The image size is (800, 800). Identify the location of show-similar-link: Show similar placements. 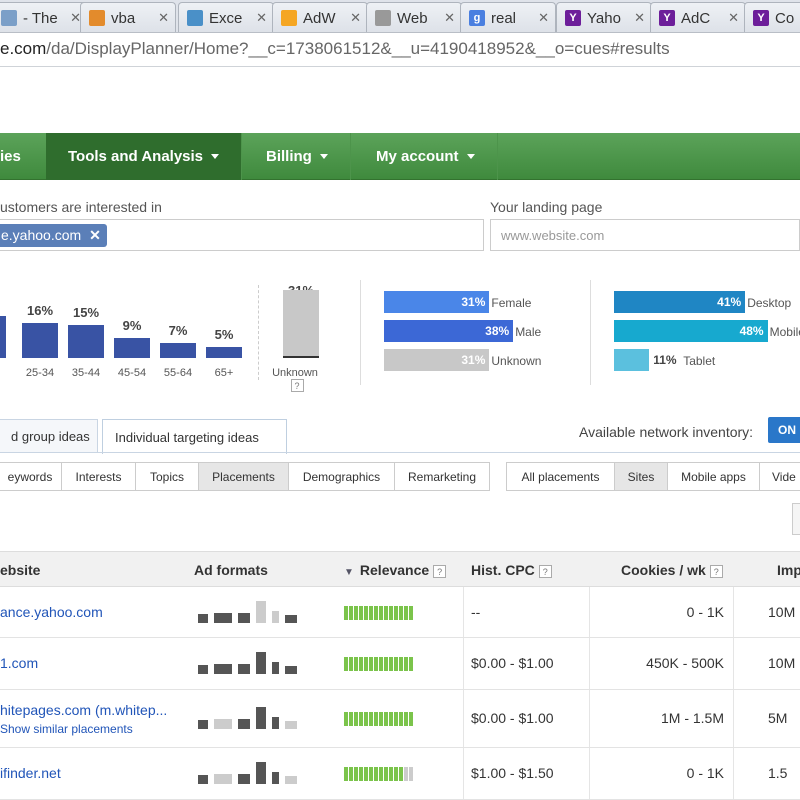
(66, 729).